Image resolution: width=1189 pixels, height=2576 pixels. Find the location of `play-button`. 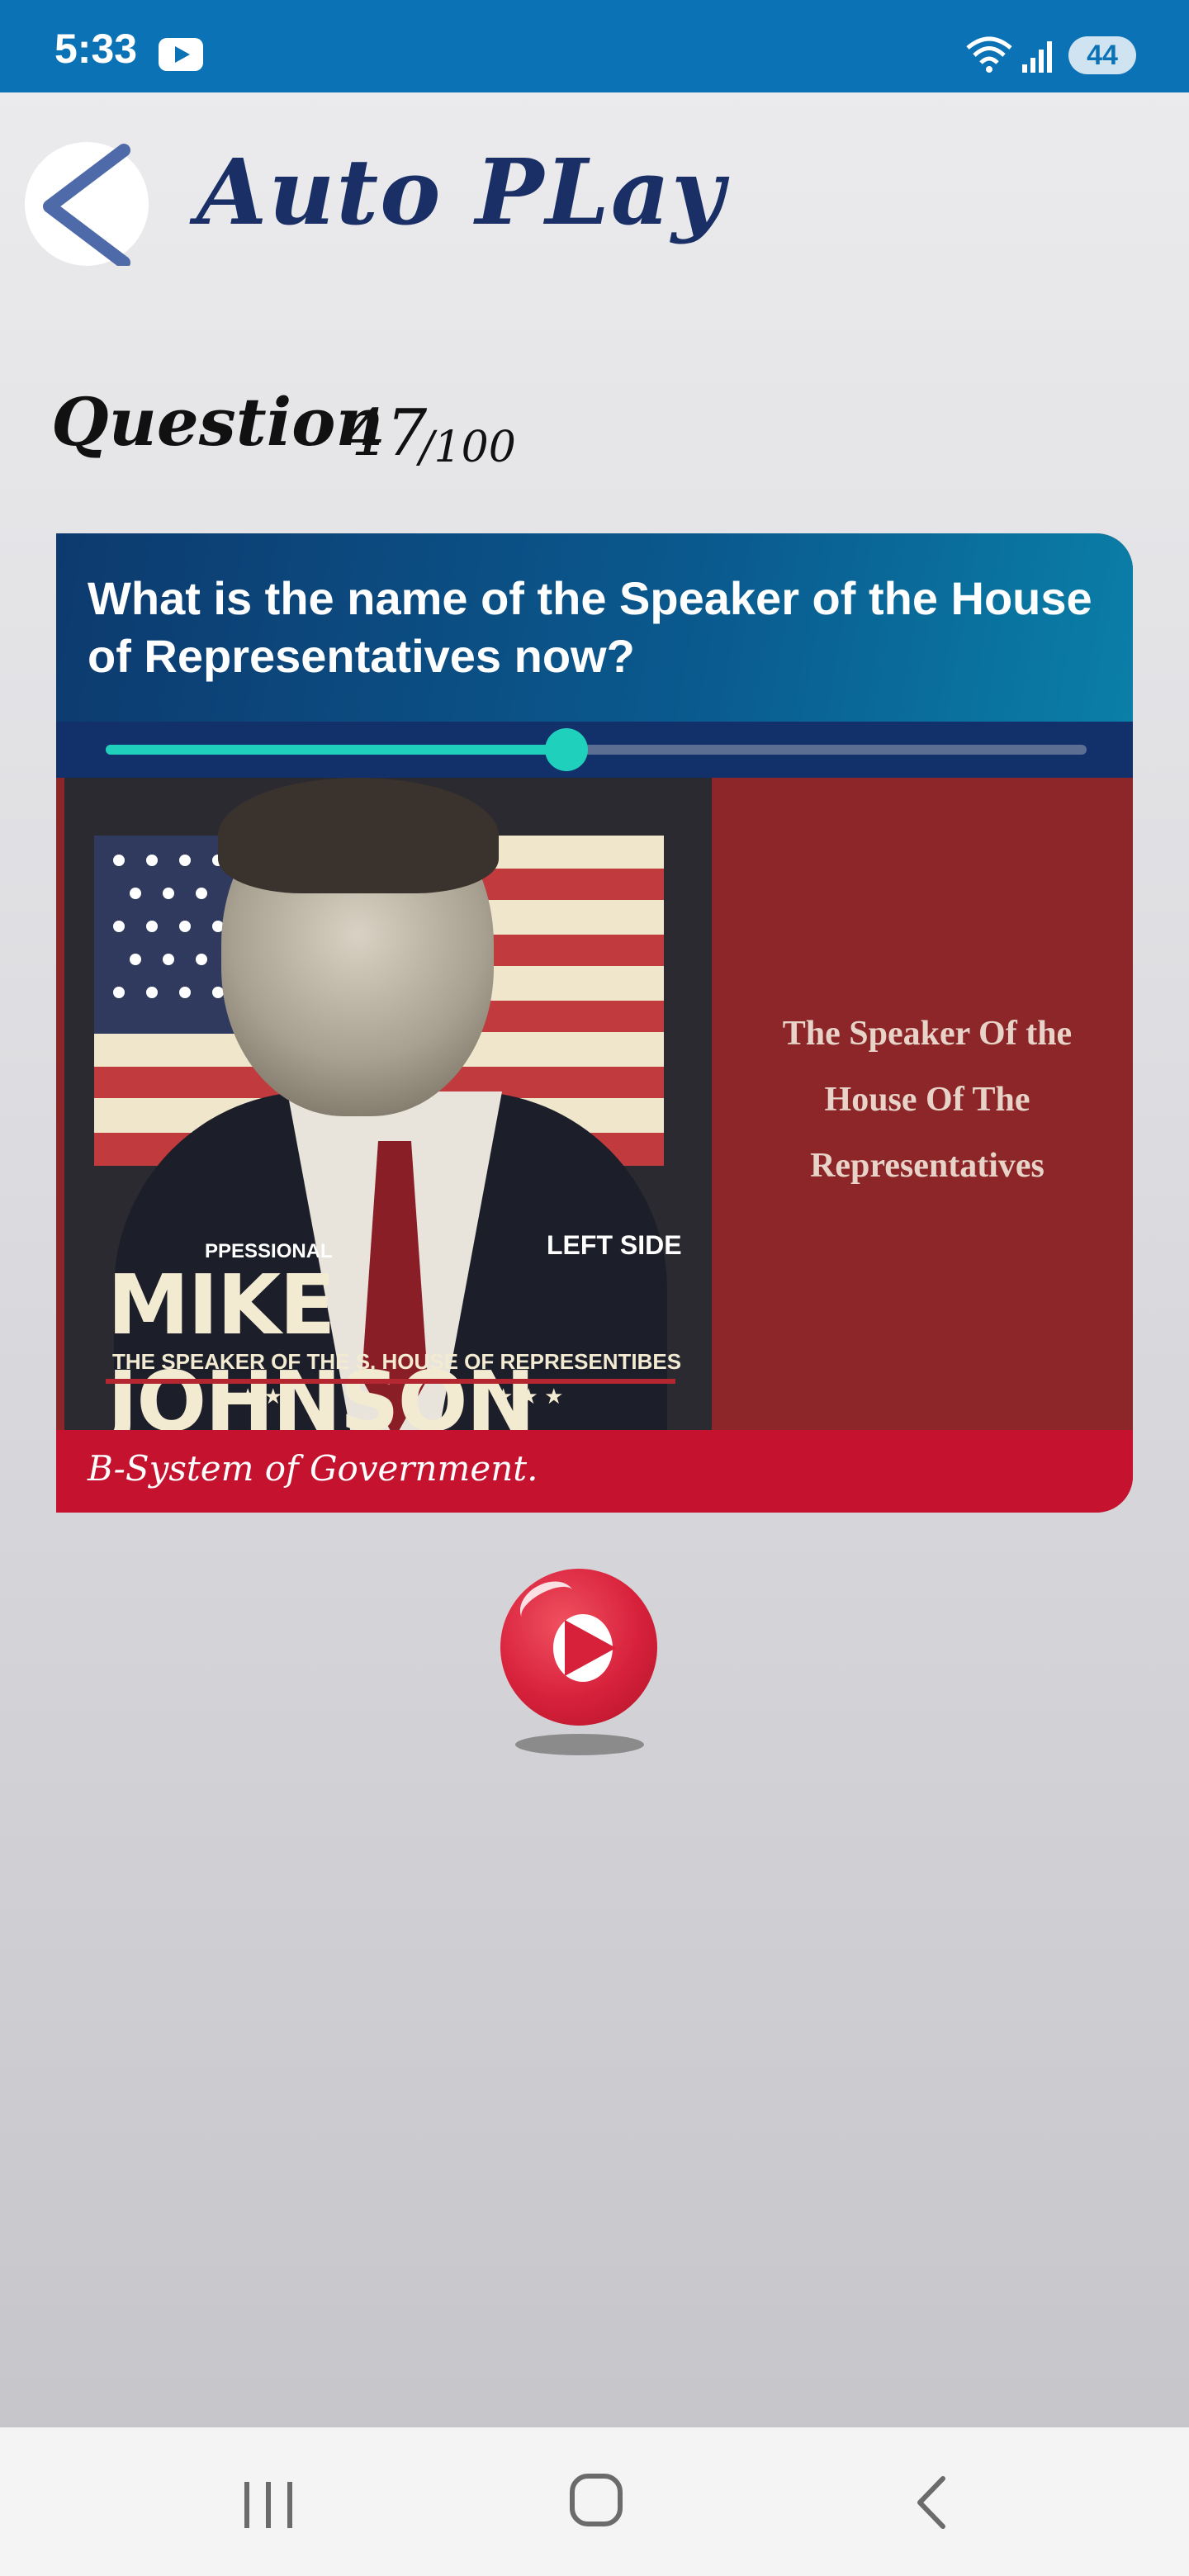

play-button is located at coordinates (578, 1647).